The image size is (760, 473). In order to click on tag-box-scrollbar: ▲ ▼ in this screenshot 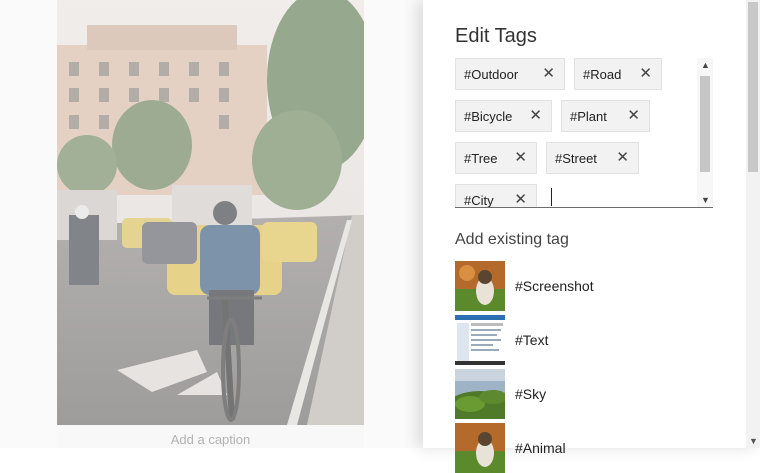, I will do `click(705, 132)`.